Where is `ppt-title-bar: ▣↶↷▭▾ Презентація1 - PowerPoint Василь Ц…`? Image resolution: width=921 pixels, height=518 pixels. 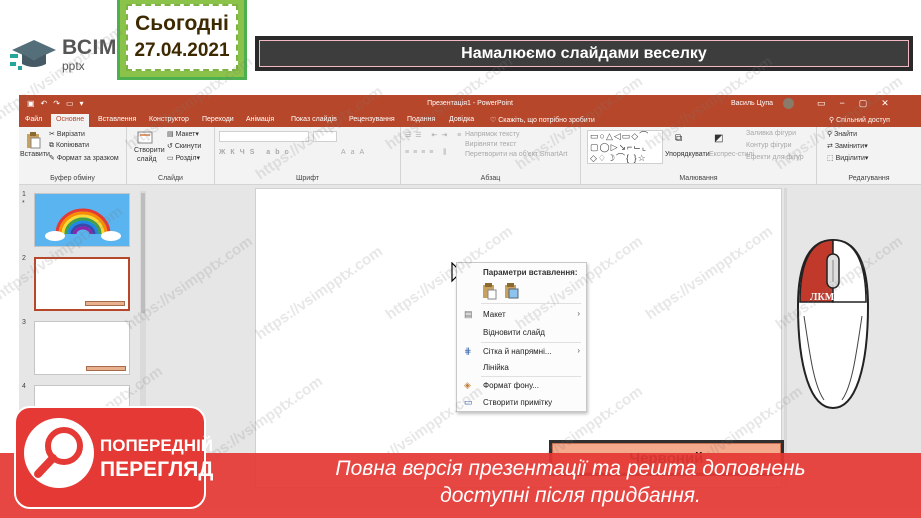
ppt-title-bar: ▣↶↷▭▾ Презентація1 - PowerPoint Василь Ц… is located at coordinates (470, 104).